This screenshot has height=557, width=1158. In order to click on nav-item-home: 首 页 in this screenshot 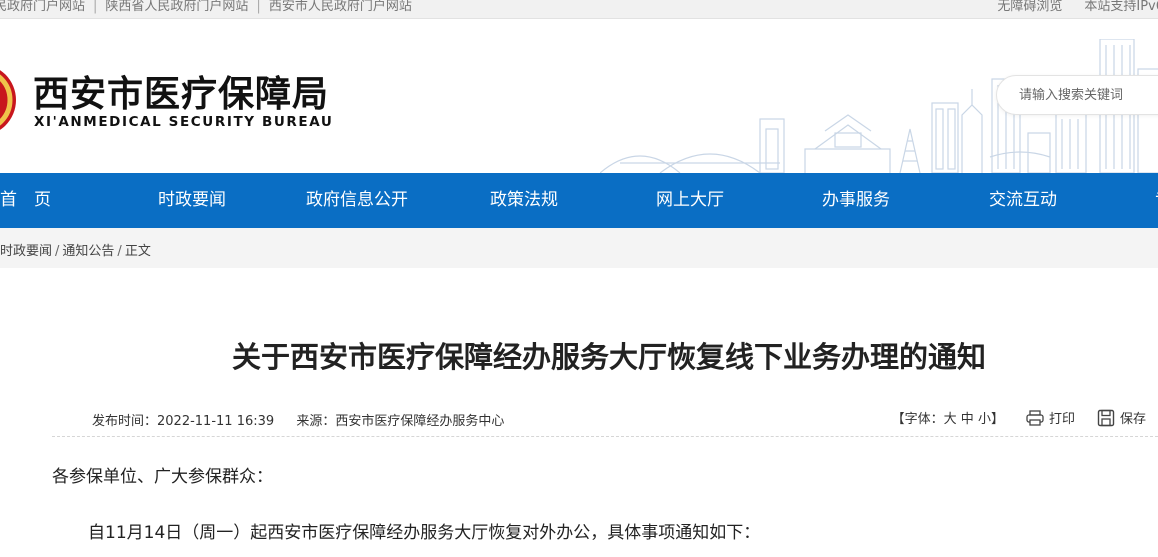, I will do `click(25, 200)`.